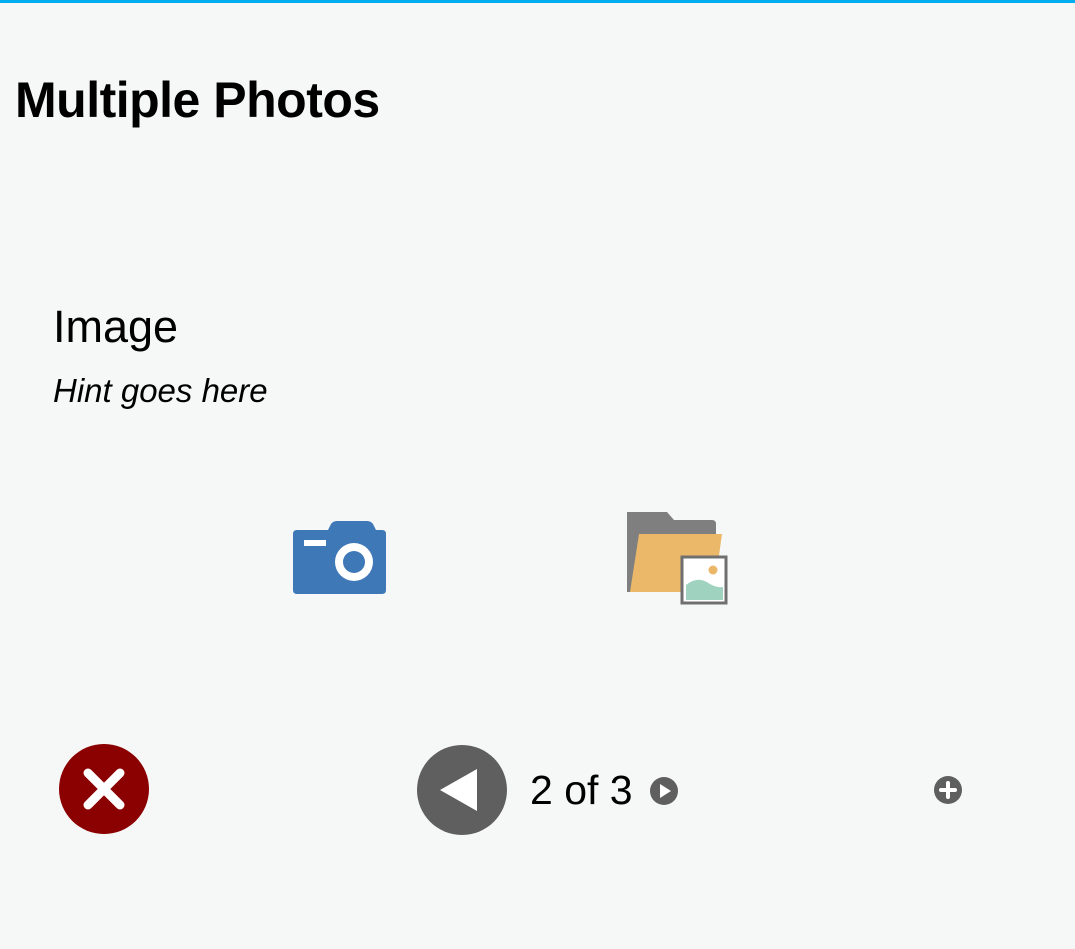 This screenshot has height=949, width=1075. I want to click on image-counter: 2 of 3, so click(581, 790).